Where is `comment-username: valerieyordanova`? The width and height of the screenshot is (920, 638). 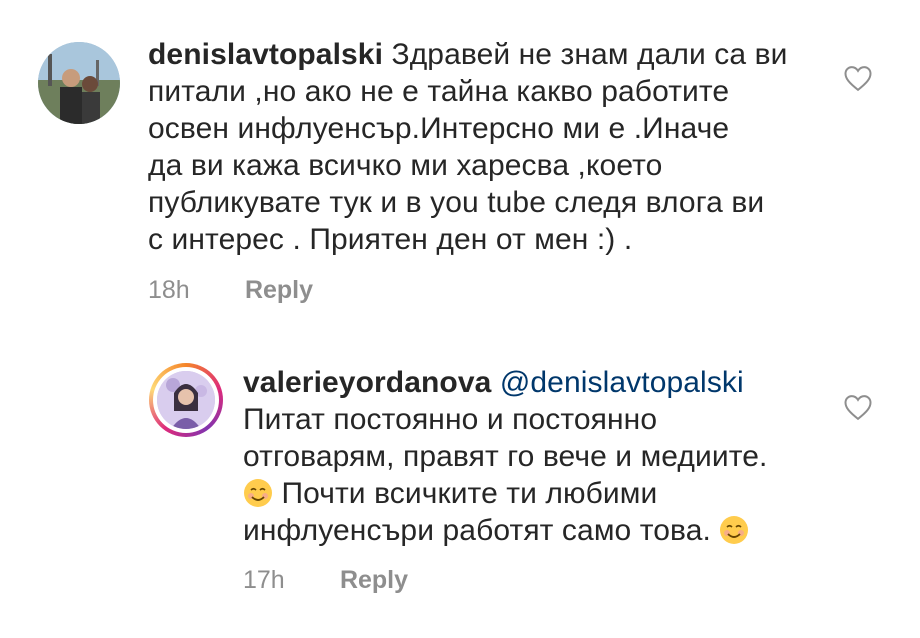
comment-username: valerieyordanova is located at coordinates (367, 382).